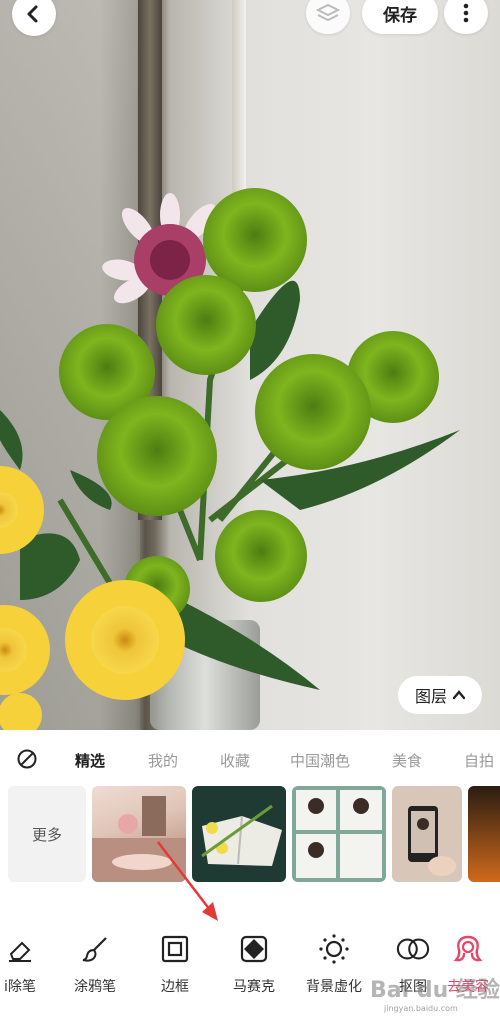 This screenshot has width=500, height=1028. I want to click on tool-label: 背景虚化, so click(334, 987).